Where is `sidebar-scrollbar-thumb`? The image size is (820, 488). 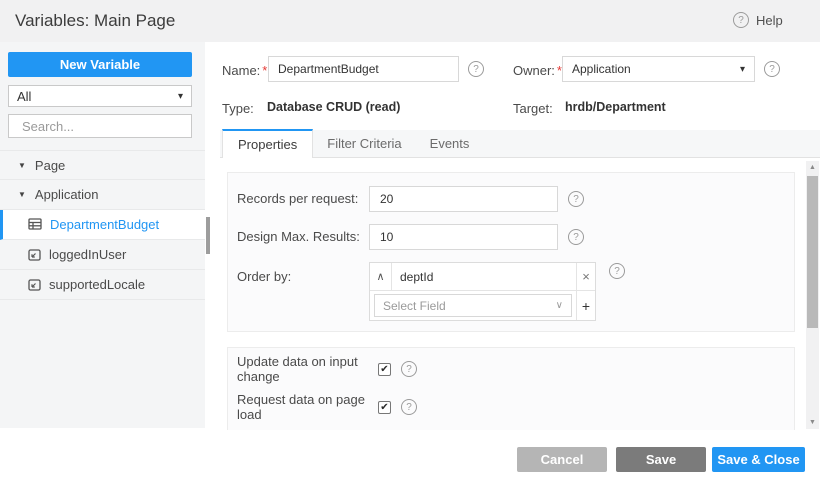 sidebar-scrollbar-thumb is located at coordinates (208, 235).